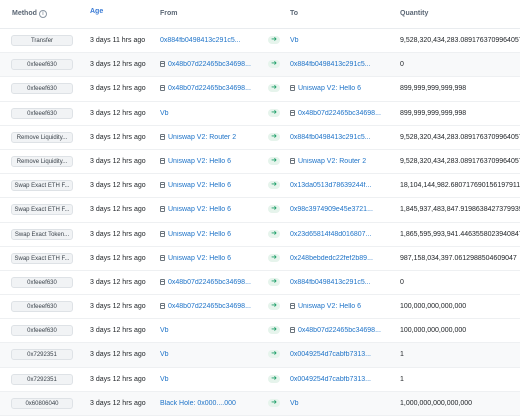 Image resolution: width=520 pixels, height=416 pixels. I want to click on table-row: 0x60806040 3 days 12 hrs ago Black Hole, so click(260, 403).